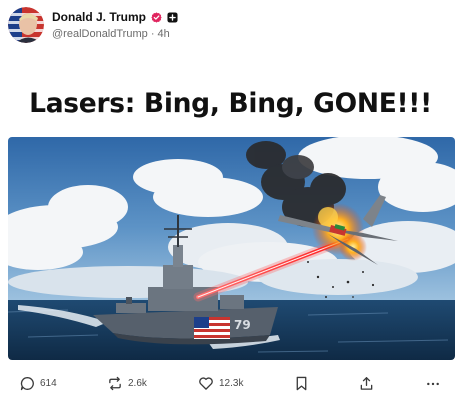  Describe the element at coordinates (100, 34) in the screenshot. I see `author-handle: @realDonaldTrump` at that location.